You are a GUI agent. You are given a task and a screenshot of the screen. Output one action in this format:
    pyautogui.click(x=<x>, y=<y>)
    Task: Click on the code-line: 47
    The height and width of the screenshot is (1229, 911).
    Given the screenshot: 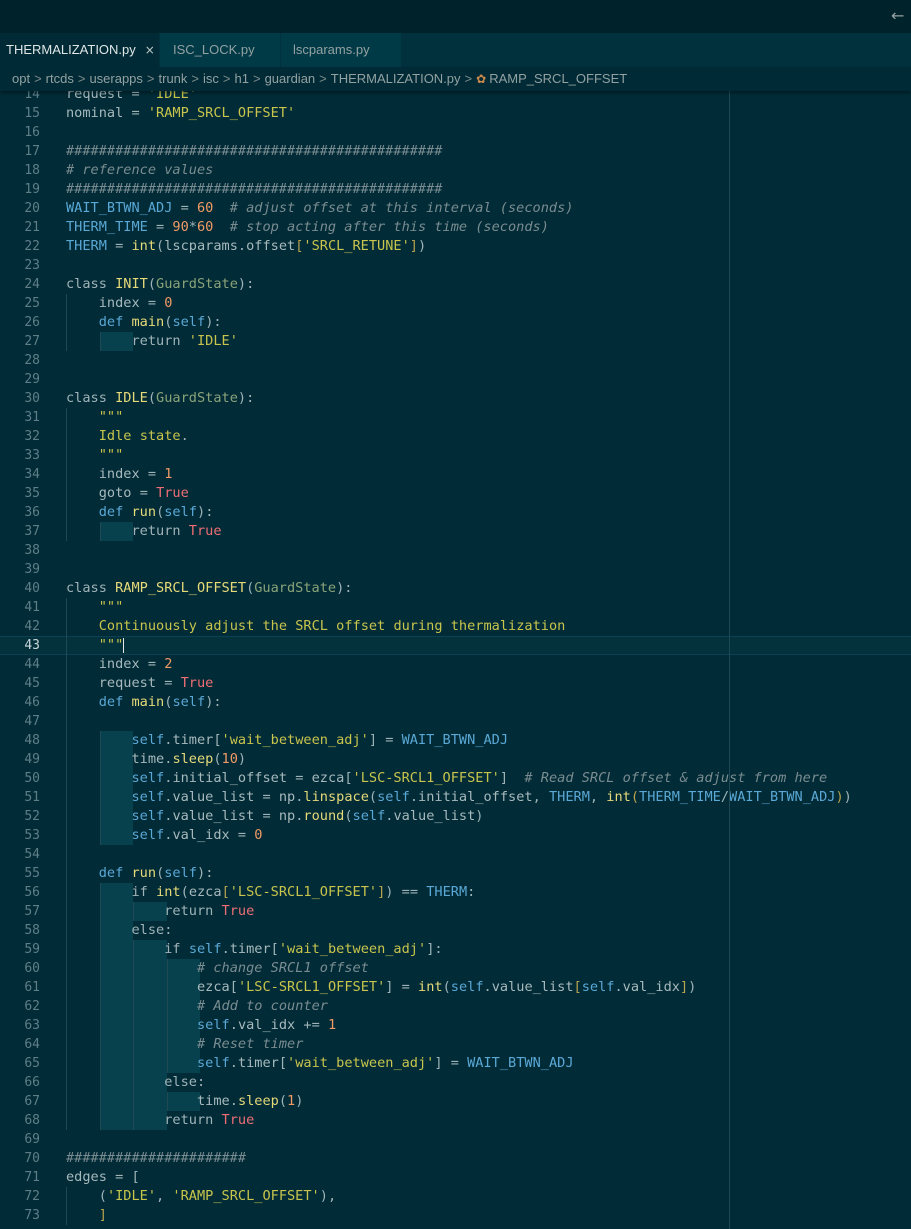 What is the action you would take?
    pyautogui.click(x=455, y=721)
    